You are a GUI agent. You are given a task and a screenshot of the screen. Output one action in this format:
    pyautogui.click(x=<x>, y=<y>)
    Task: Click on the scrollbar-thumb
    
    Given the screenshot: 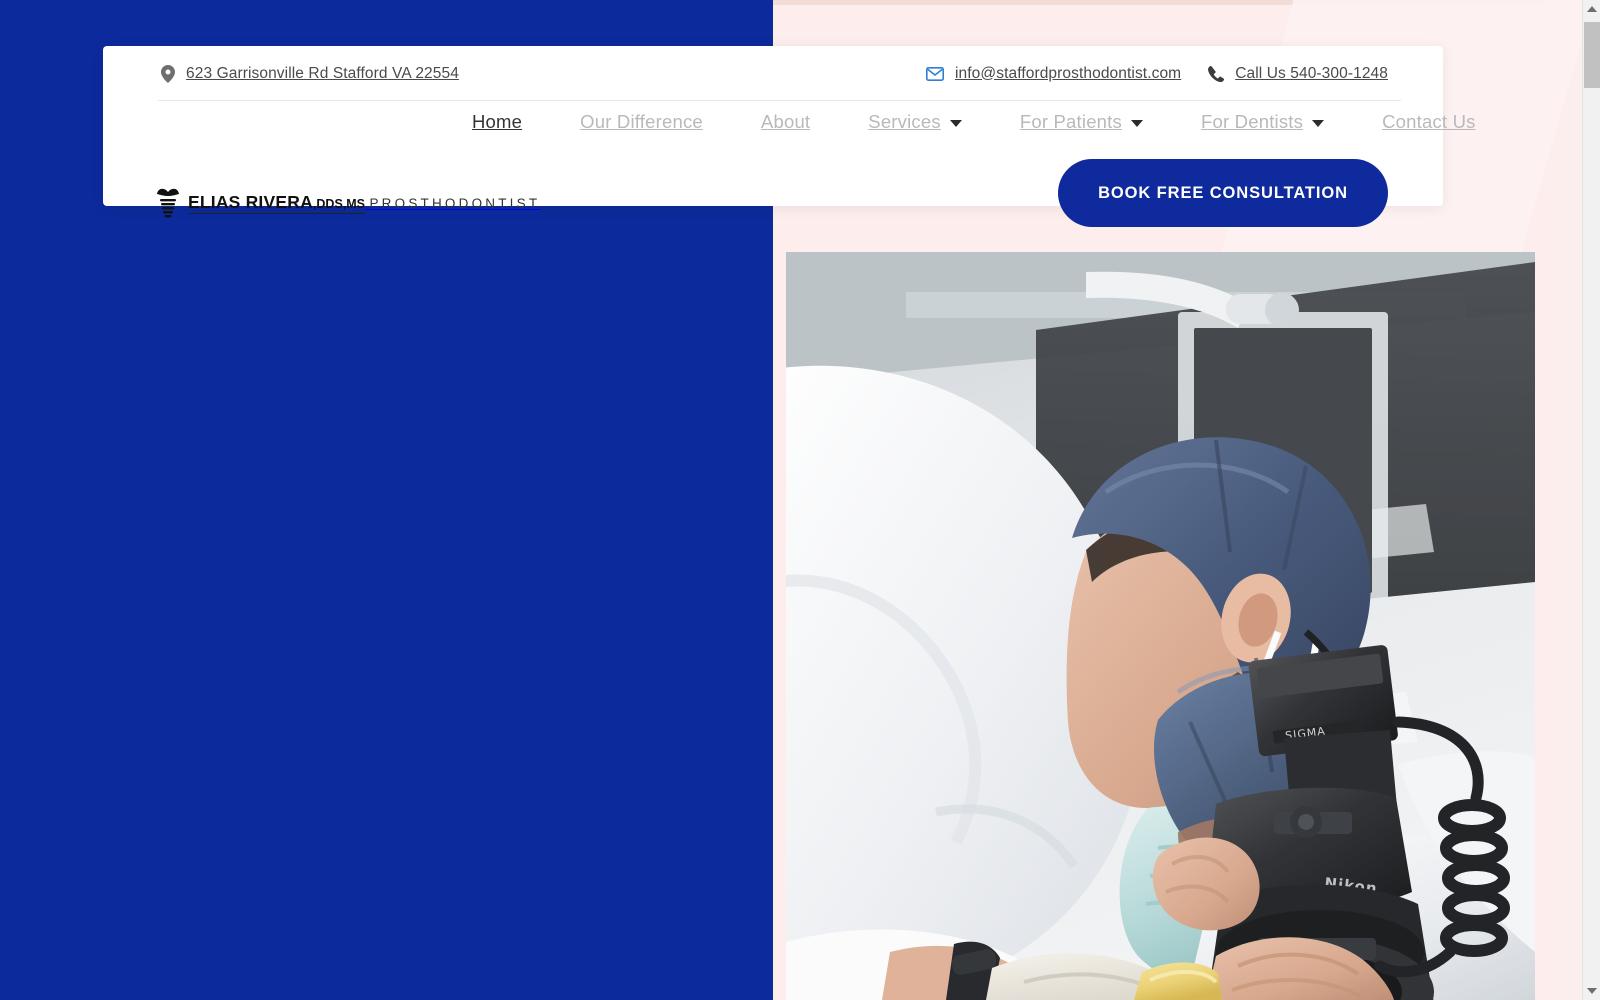 What is the action you would take?
    pyautogui.click(x=1592, y=55)
    